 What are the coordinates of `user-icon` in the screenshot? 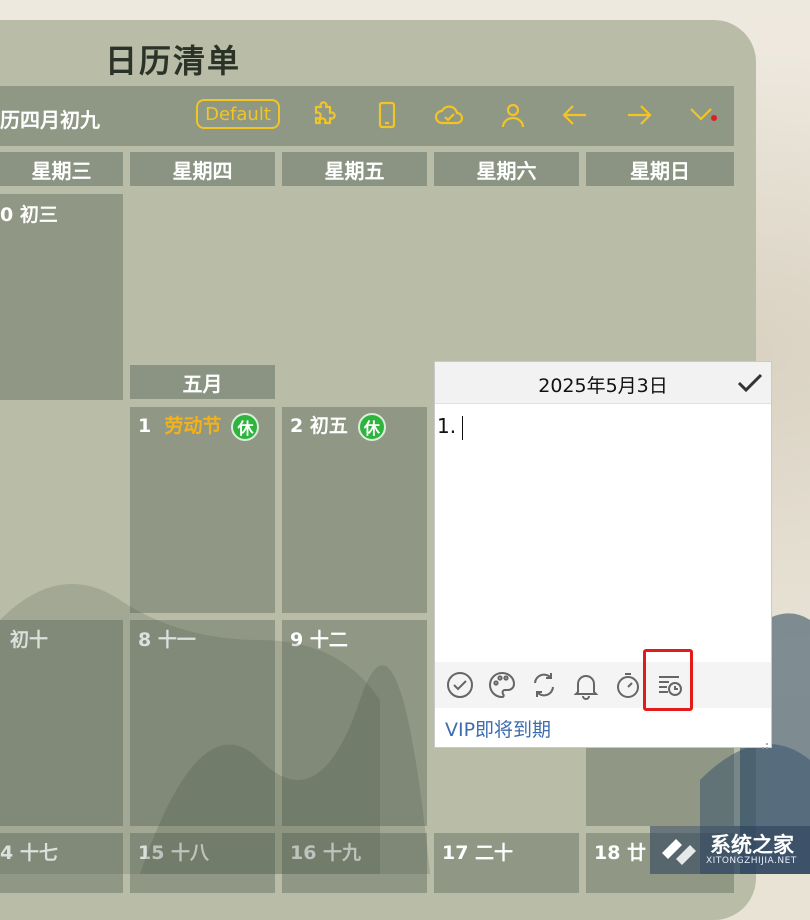 It's located at (513, 115).